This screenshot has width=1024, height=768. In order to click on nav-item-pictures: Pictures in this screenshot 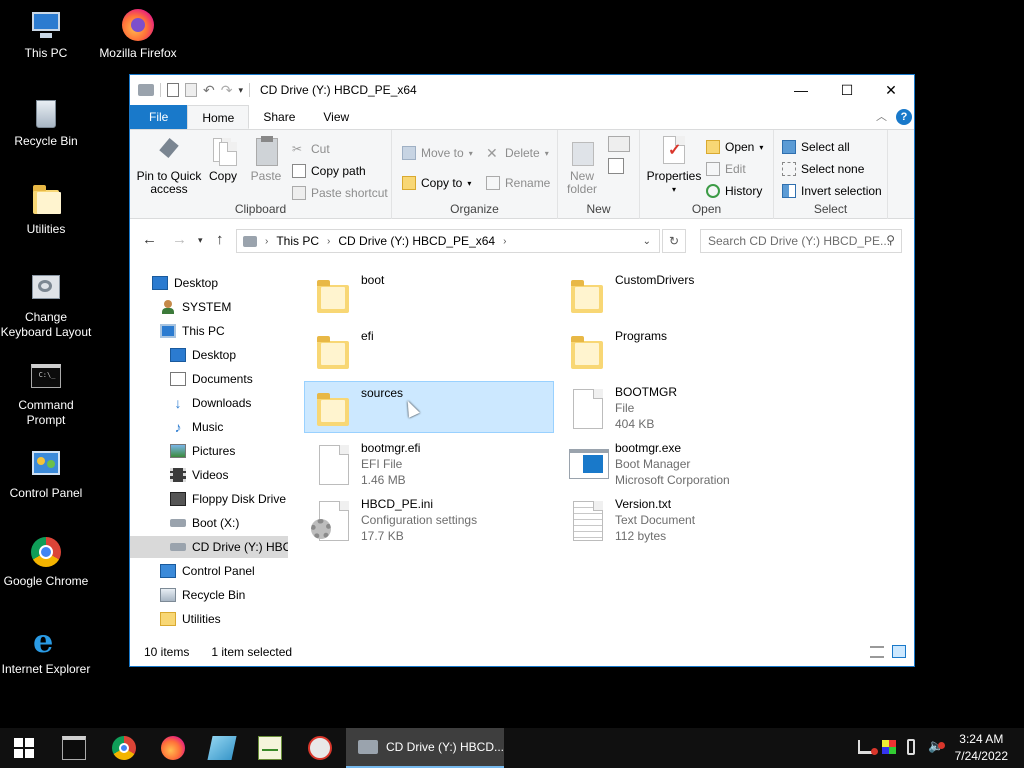, I will do `click(202, 451)`.